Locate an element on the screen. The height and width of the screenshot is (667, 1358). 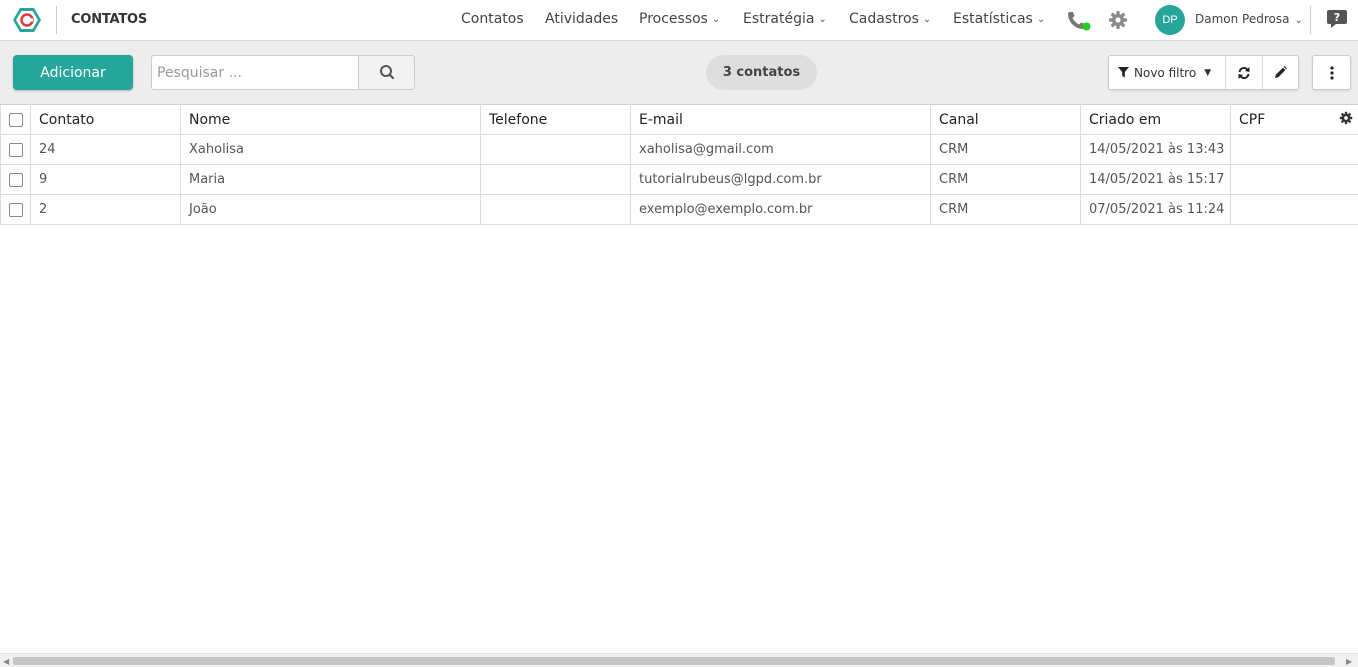
edit-button is located at coordinates (1280, 72).